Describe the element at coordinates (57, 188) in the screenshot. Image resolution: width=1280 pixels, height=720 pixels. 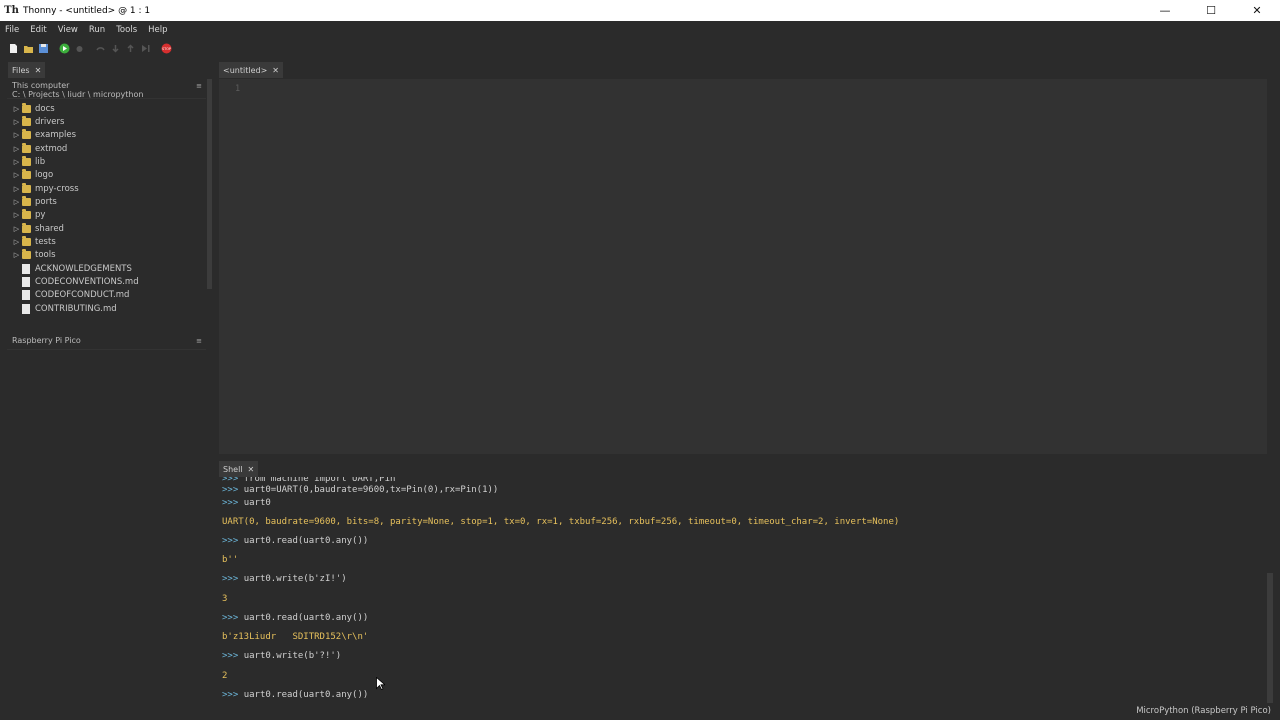
I see `folder-name: mpy-cross` at that location.